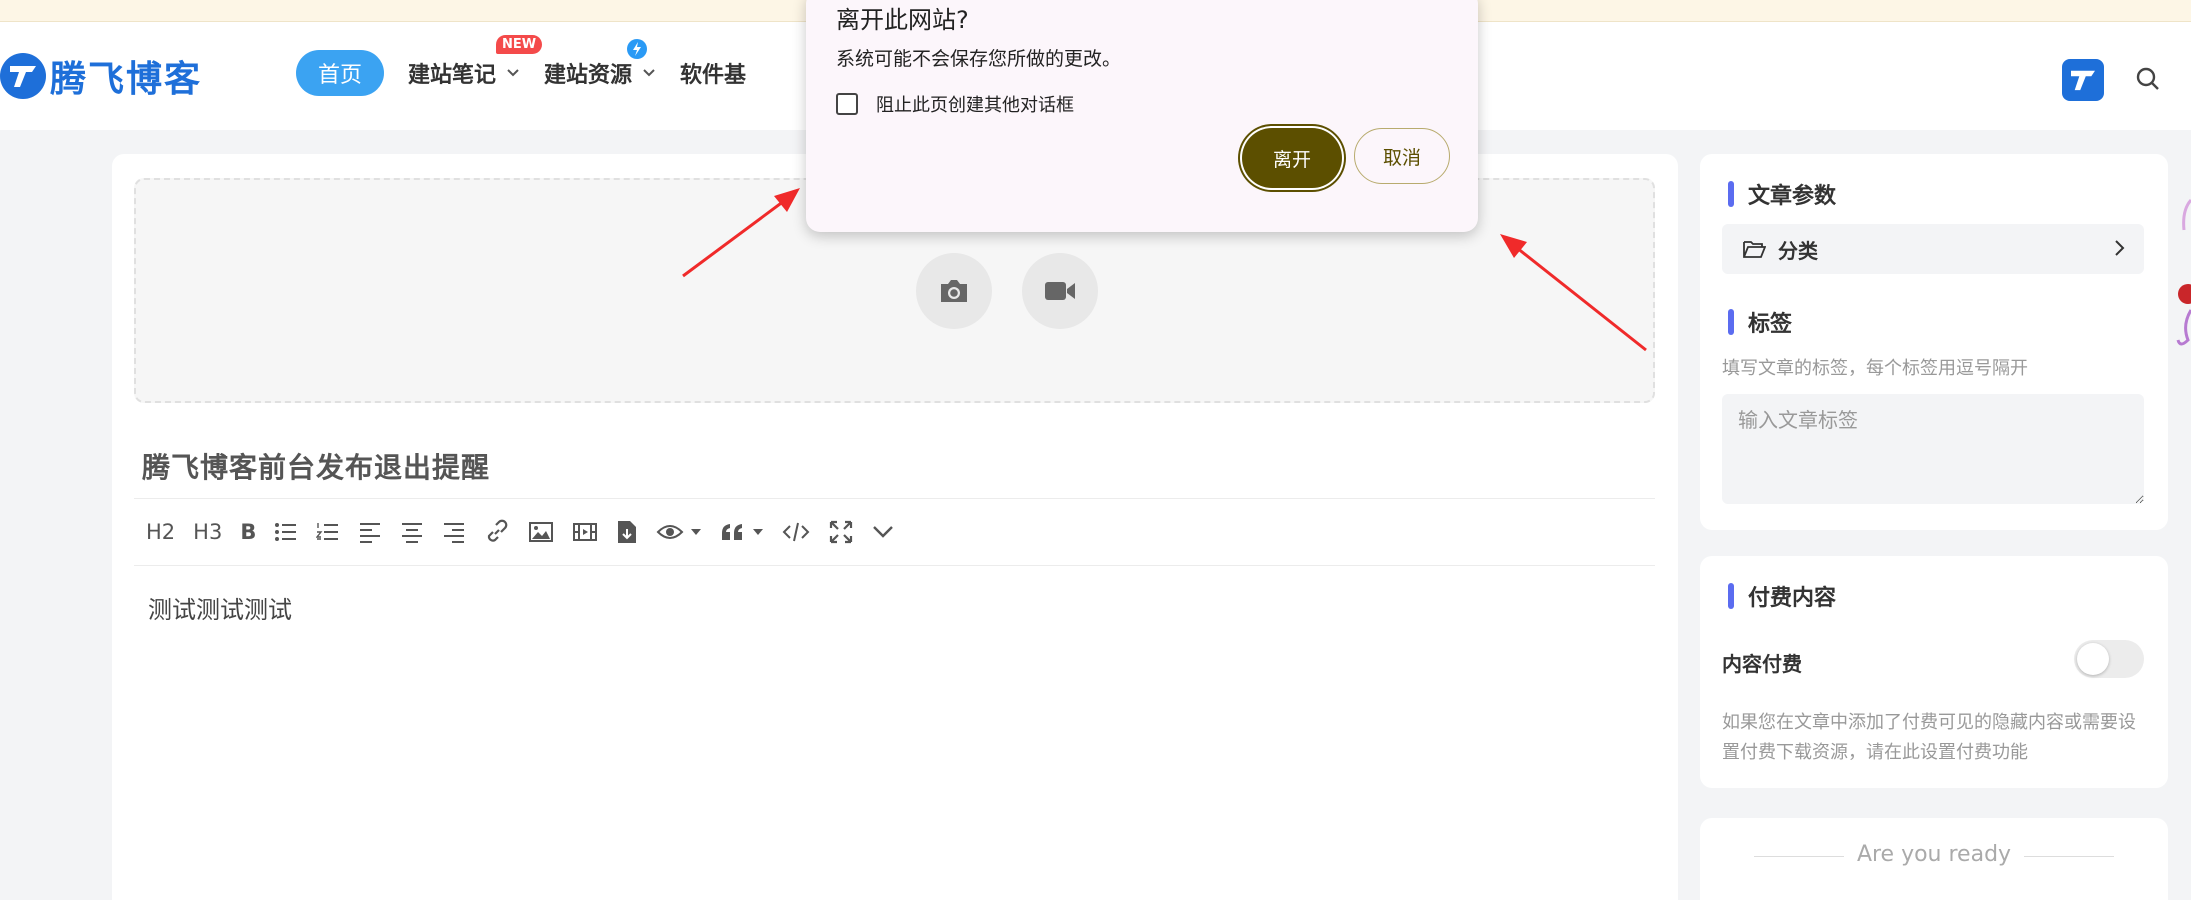  I want to click on camera-icon, so click(954, 291).